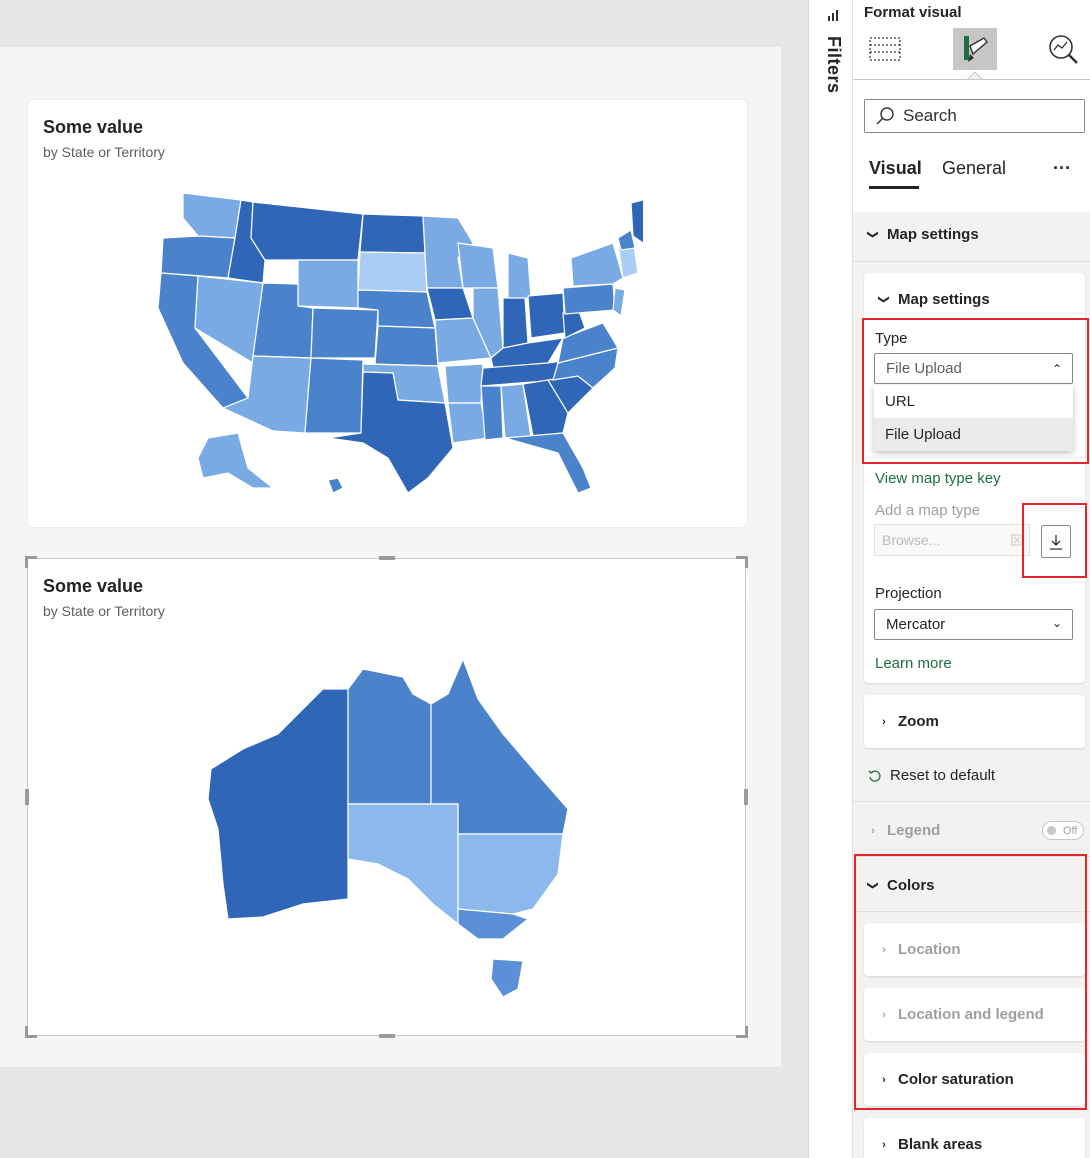  I want to click on tab-general: General, so click(974, 168).